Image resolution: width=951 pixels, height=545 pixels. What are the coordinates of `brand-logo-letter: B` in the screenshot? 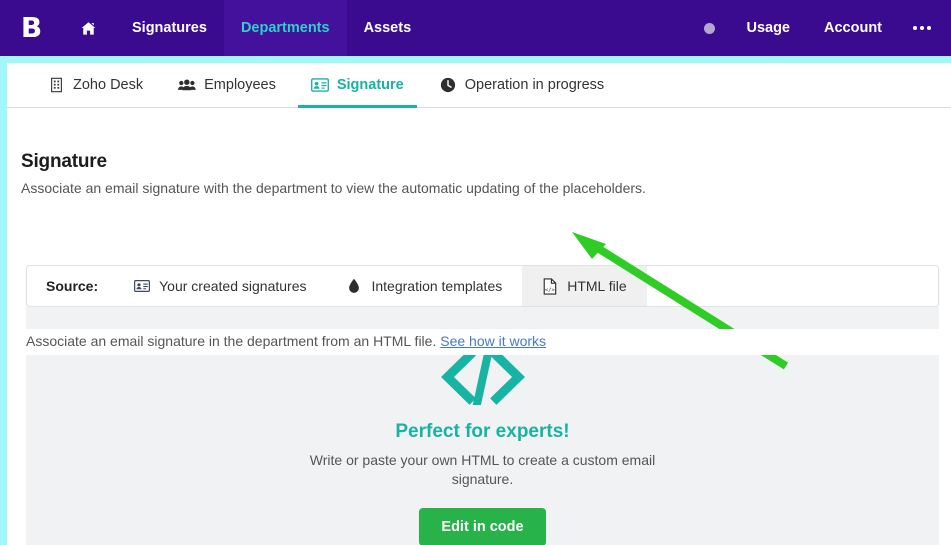 It's located at (31, 27).